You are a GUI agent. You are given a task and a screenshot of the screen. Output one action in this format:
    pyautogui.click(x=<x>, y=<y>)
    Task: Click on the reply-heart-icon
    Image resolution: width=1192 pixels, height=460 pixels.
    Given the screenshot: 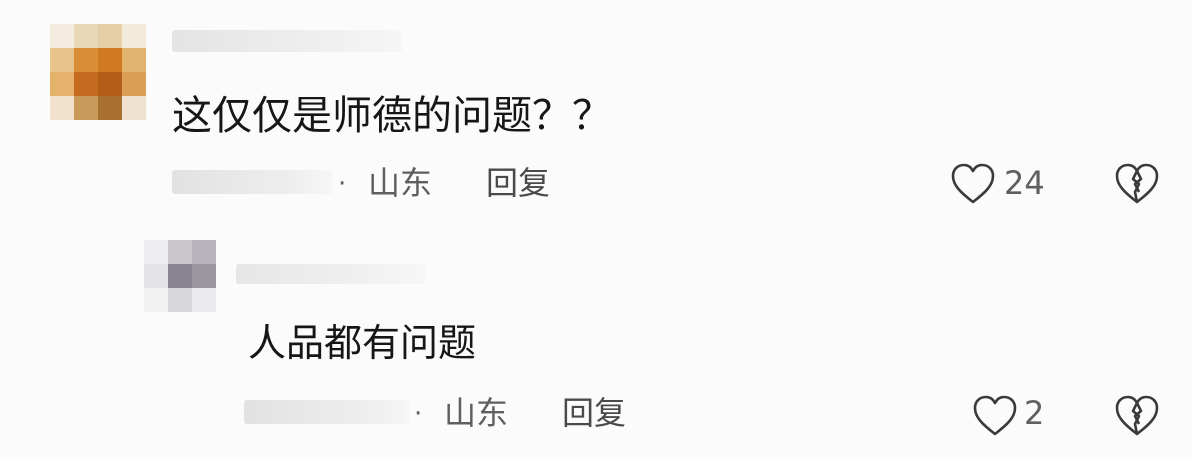 What is the action you would take?
    pyautogui.click(x=995, y=416)
    